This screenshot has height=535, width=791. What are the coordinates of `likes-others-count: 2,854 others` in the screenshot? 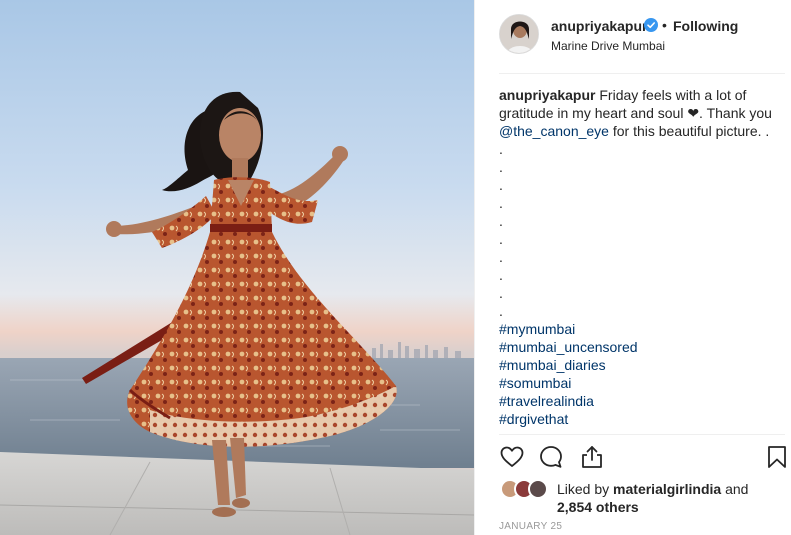 It's located at (598, 507).